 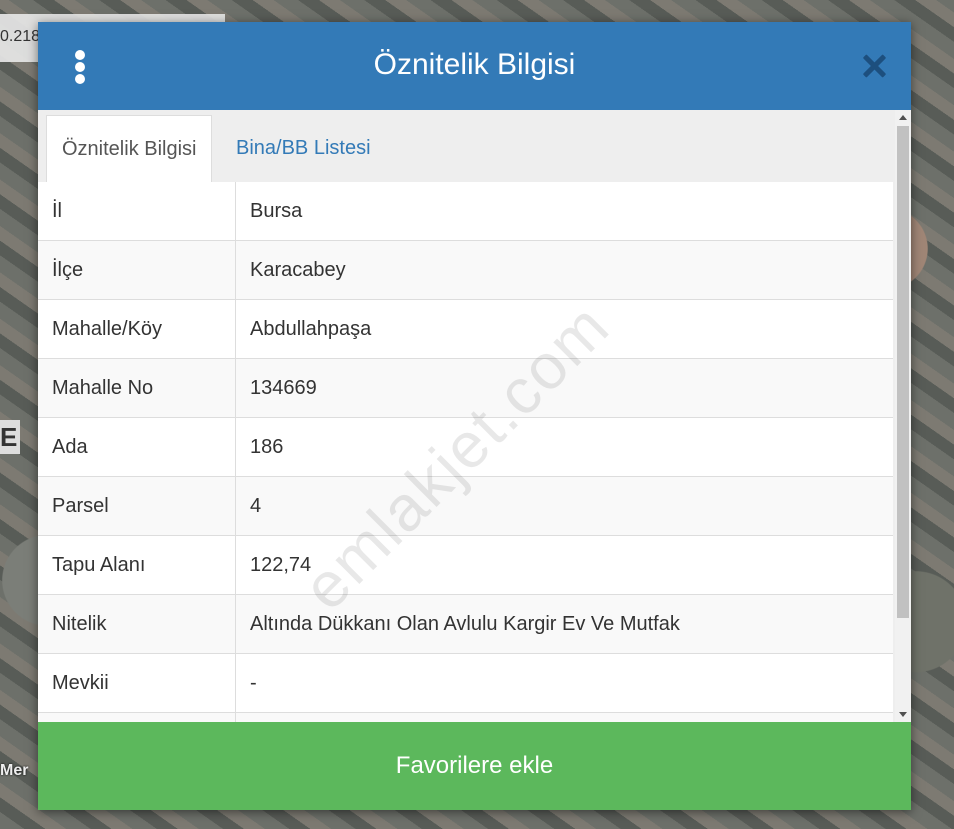 I want to click on table-row, so click(x=465, y=717).